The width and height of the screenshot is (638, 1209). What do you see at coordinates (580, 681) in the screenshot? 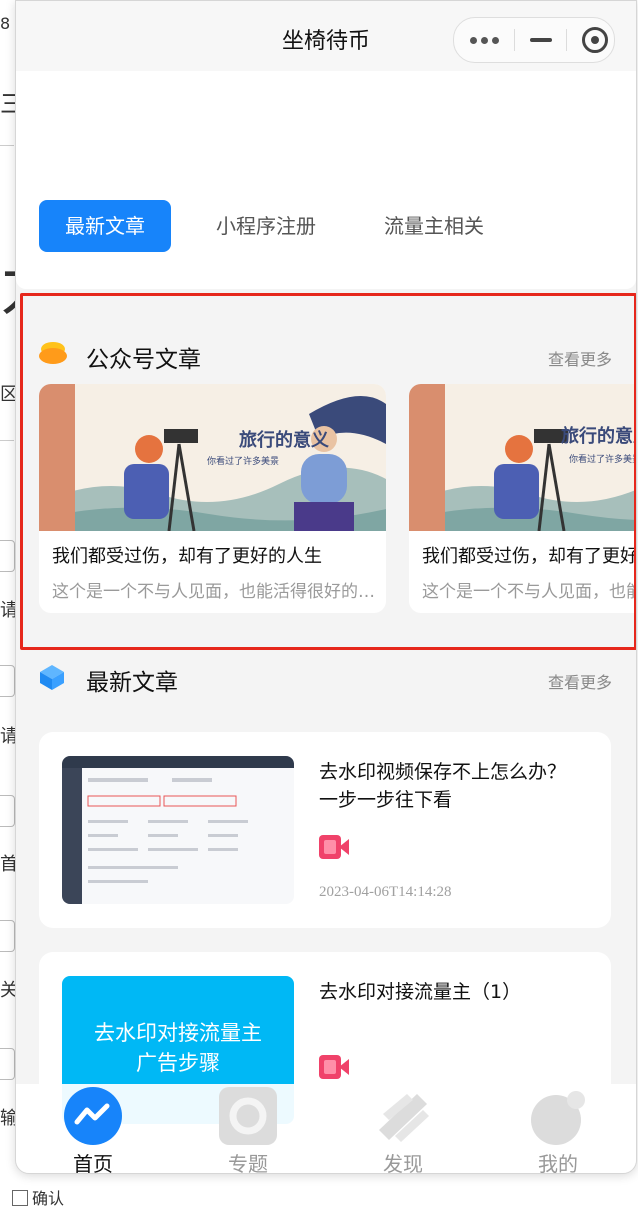
I see `latest-see-more-link: 查看更多` at bounding box center [580, 681].